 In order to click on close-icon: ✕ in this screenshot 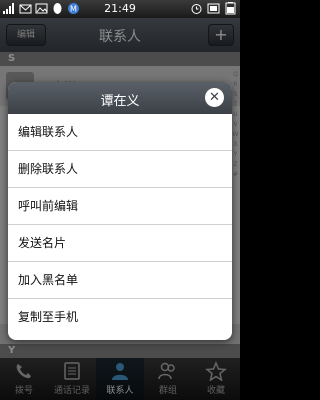, I will do `click(214, 97)`.